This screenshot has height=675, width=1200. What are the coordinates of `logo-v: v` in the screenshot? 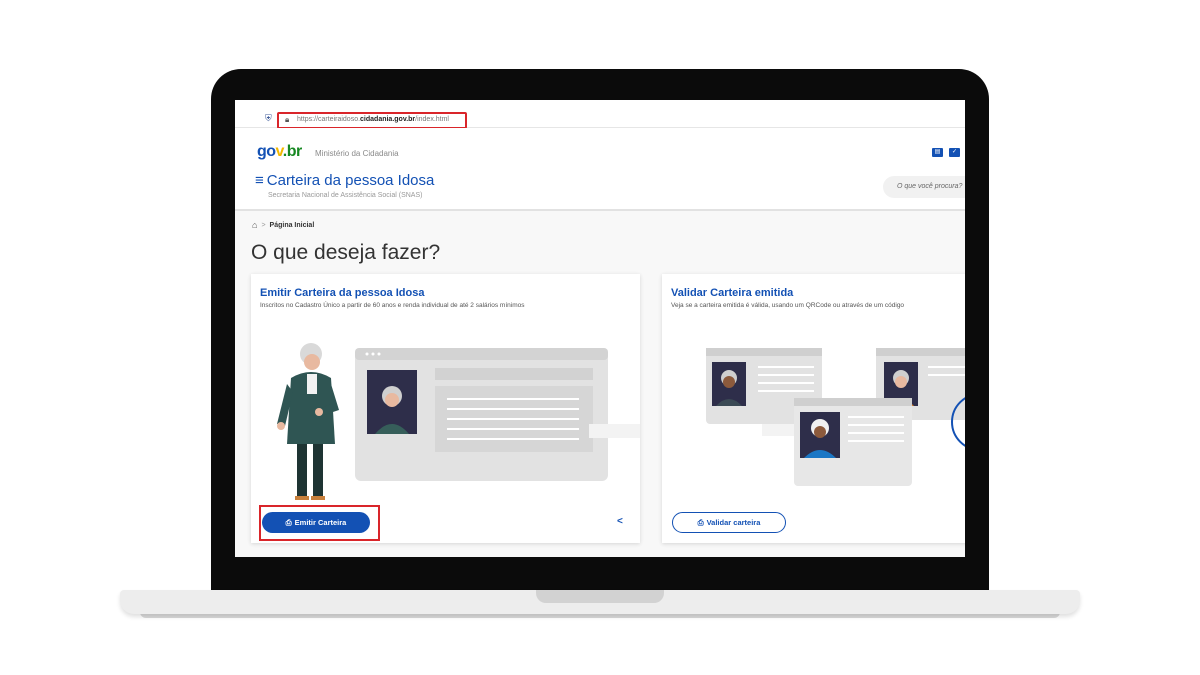 It's located at (279, 151).